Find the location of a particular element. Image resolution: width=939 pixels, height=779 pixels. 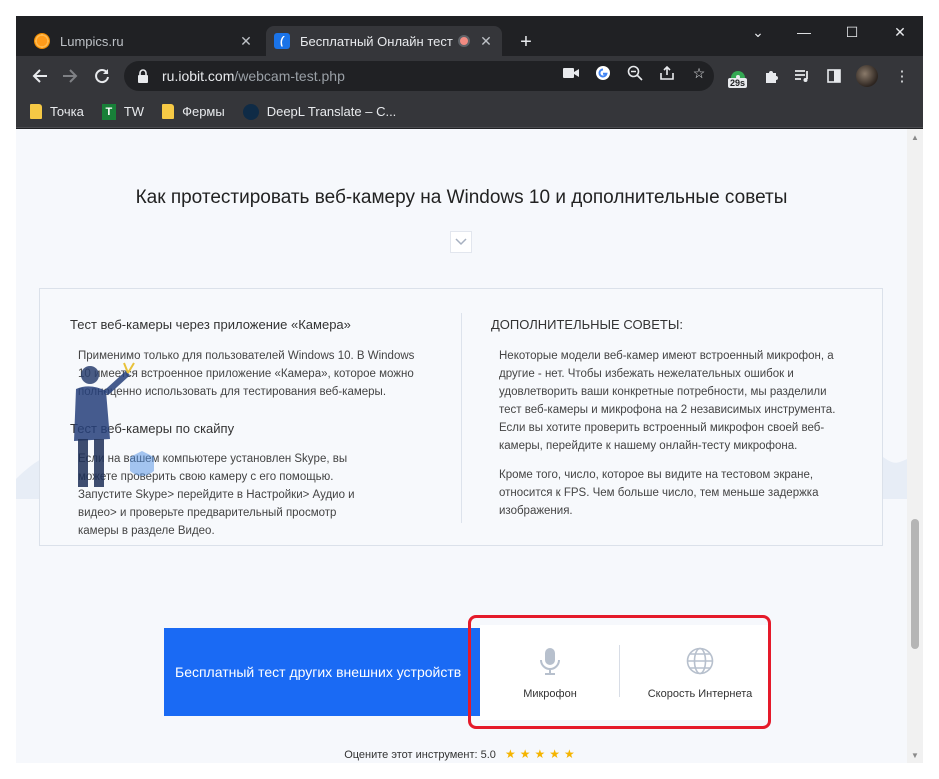

arrow-left-icon is located at coordinates (39, 76).